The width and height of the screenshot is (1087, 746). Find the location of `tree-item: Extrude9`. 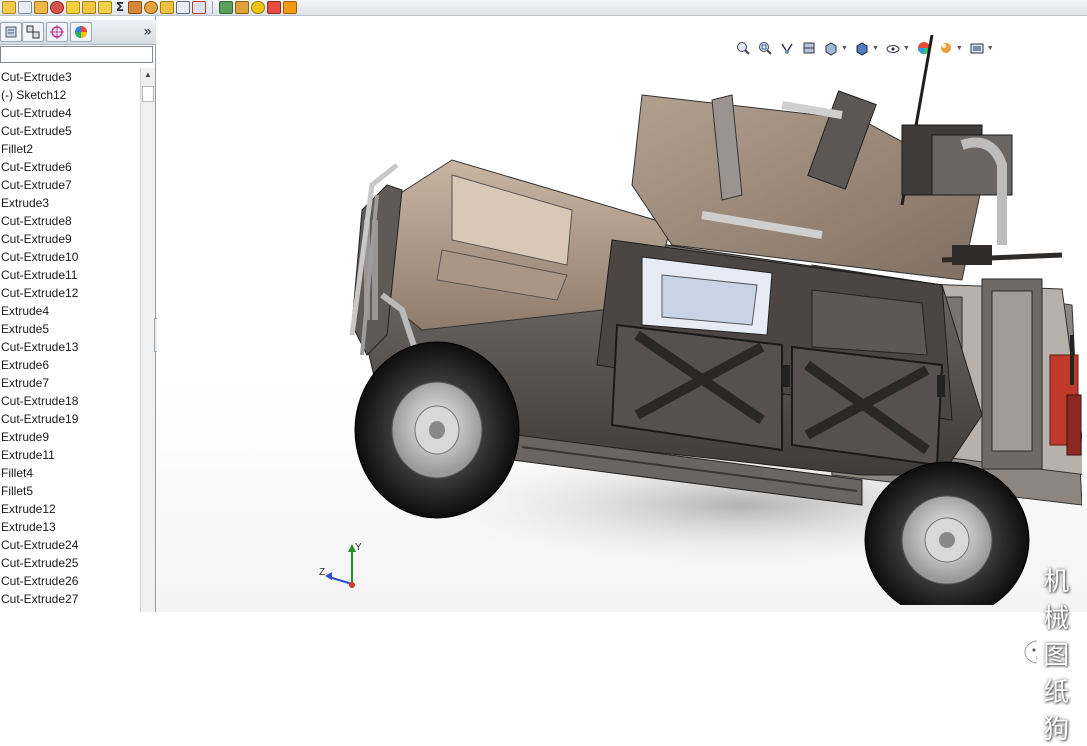

tree-item: Extrude9 is located at coordinates (70, 437).